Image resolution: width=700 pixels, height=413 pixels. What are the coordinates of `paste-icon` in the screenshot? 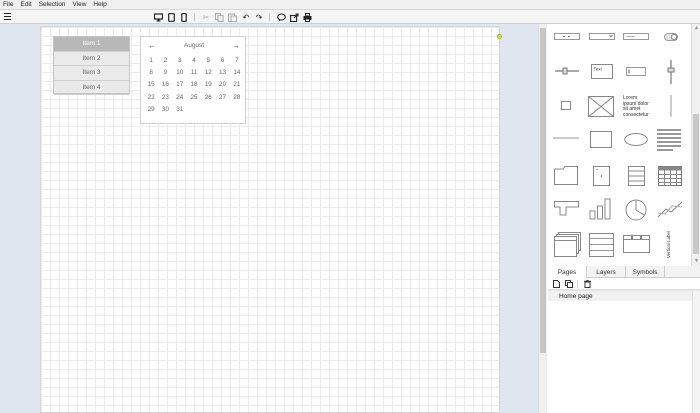 It's located at (232, 17).